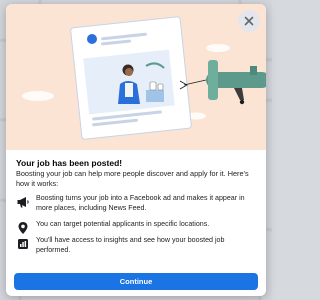 The height and width of the screenshot is (300, 320). Describe the element at coordinates (23, 244) in the screenshot. I see `insights-chart-icon` at that location.